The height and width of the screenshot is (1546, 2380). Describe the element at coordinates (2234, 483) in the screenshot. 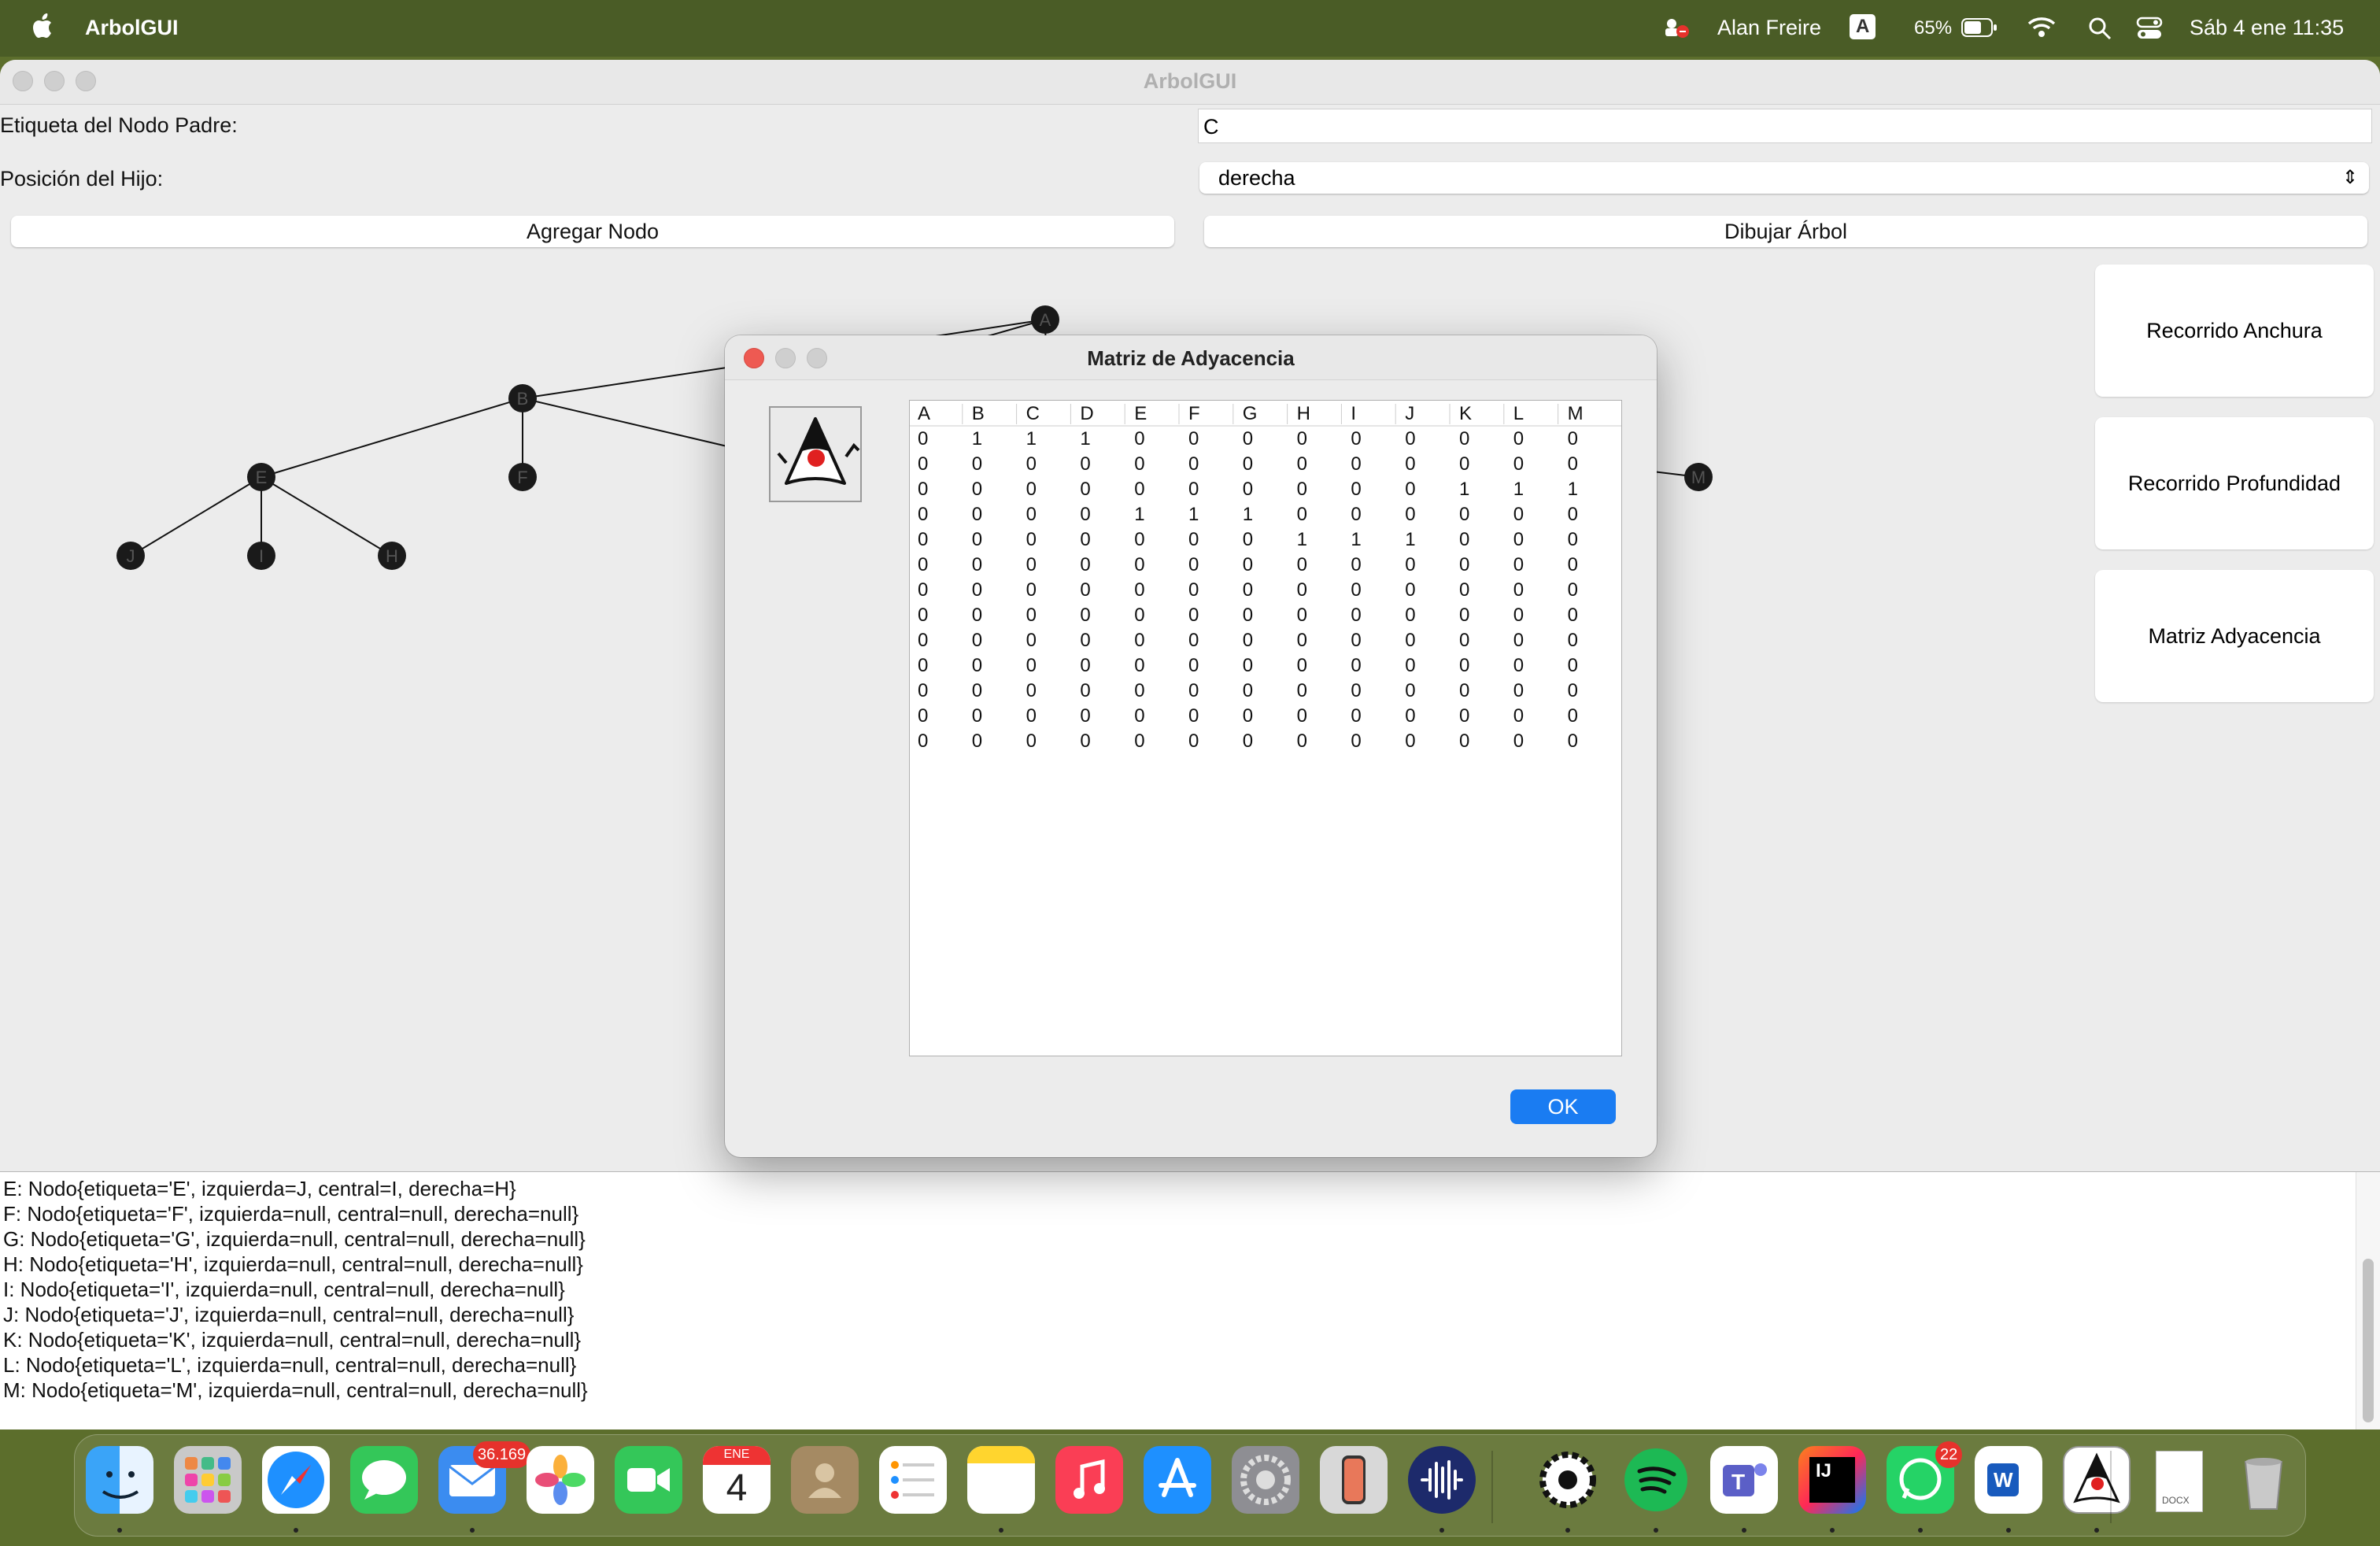

I see `depth-traversal-button: Recorrido Profundidad` at that location.